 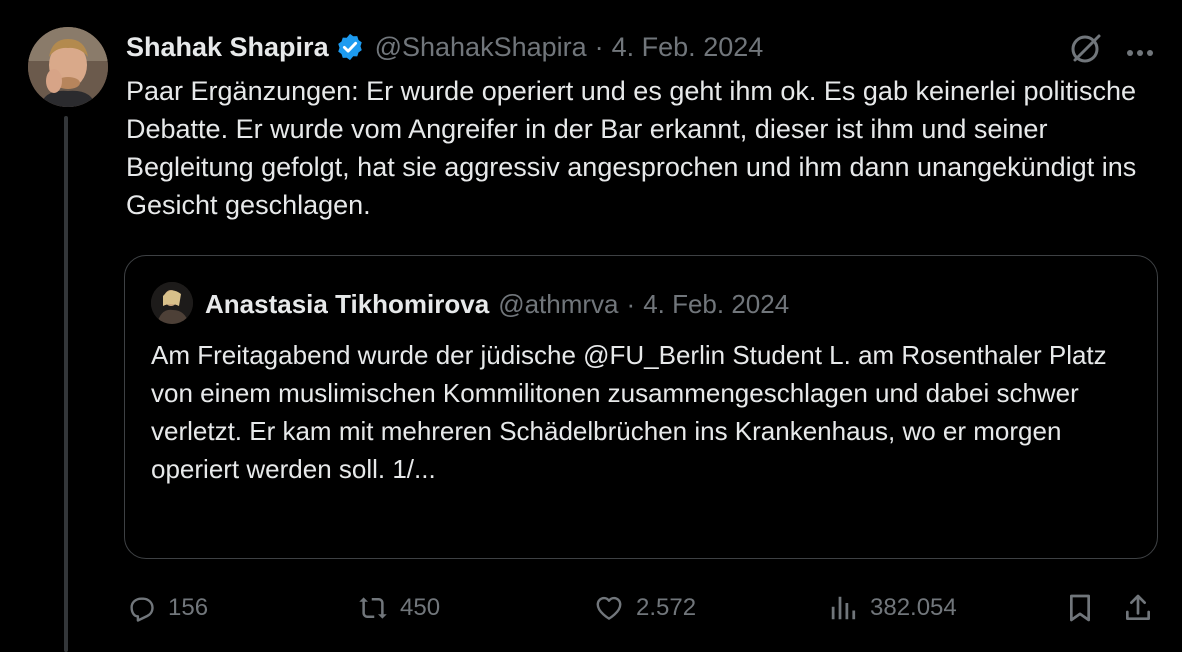 What do you see at coordinates (350, 47) in the screenshot?
I see `verified-badge-icon` at bounding box center [350, 47].